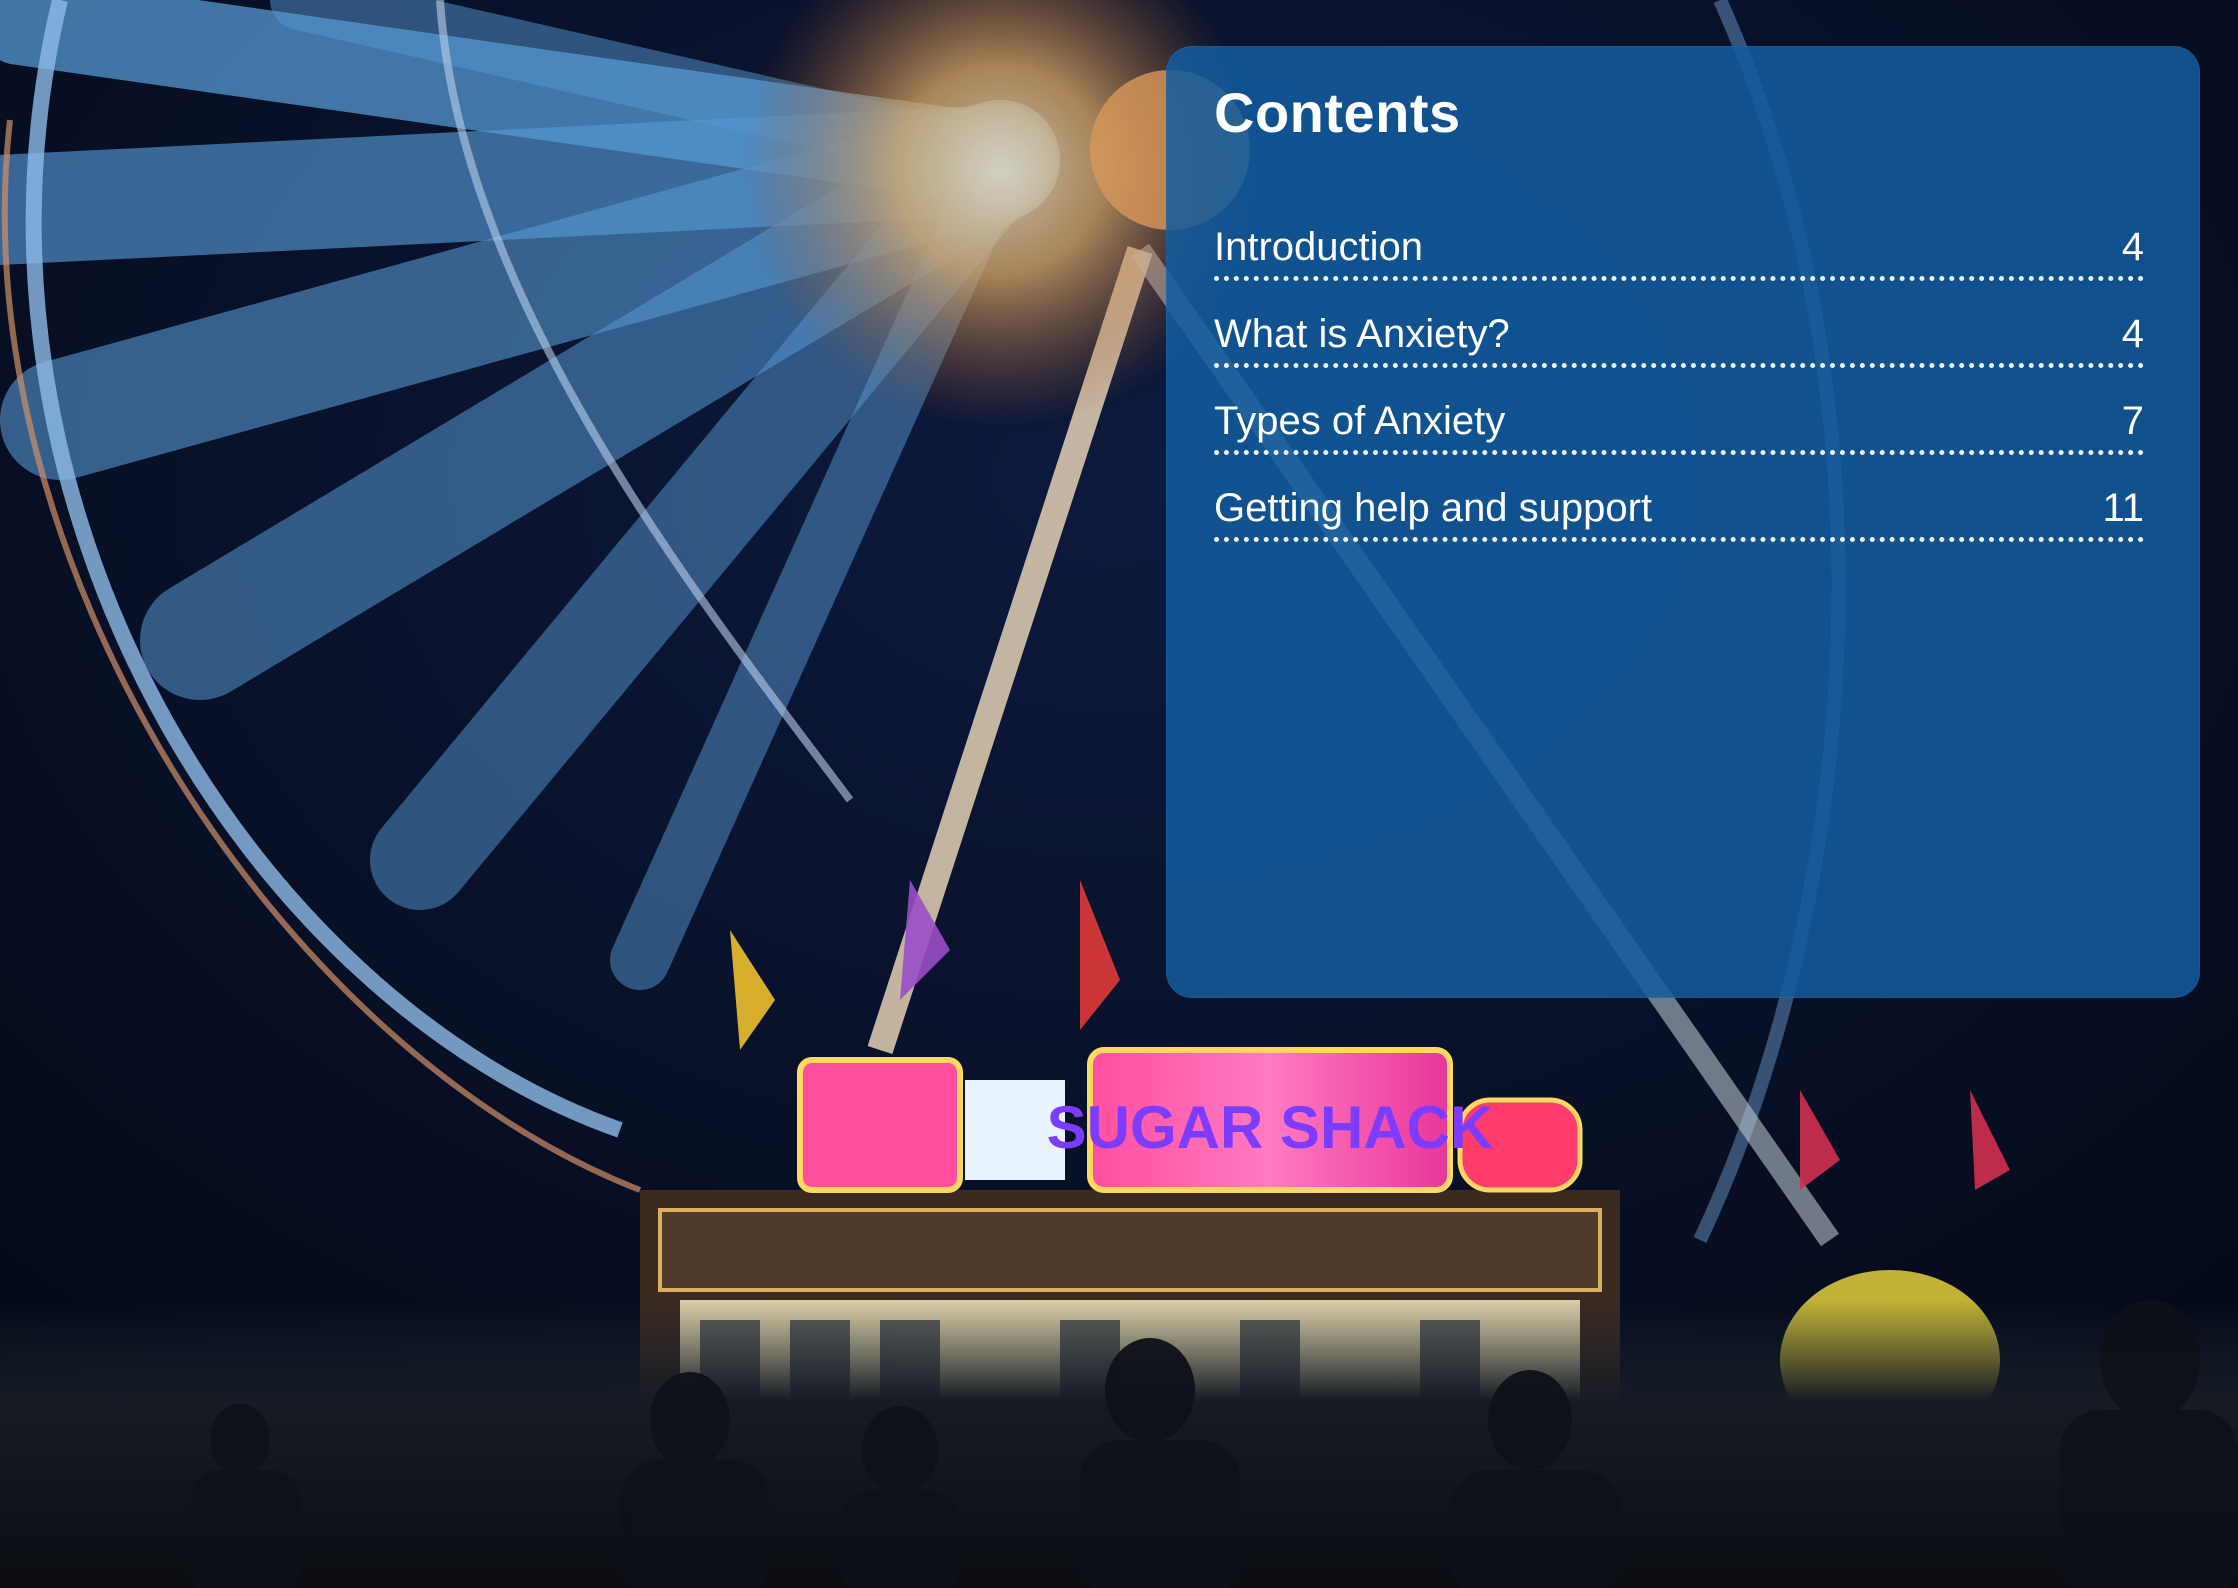 The width and height of the screenshot is (2238, 1588). What do you see at coordinates (1679, 333) in the screenshot?
I see `toc-entry-what-is-anxiety: What is Anxiety? 4` at bounding box center [1679, 333].